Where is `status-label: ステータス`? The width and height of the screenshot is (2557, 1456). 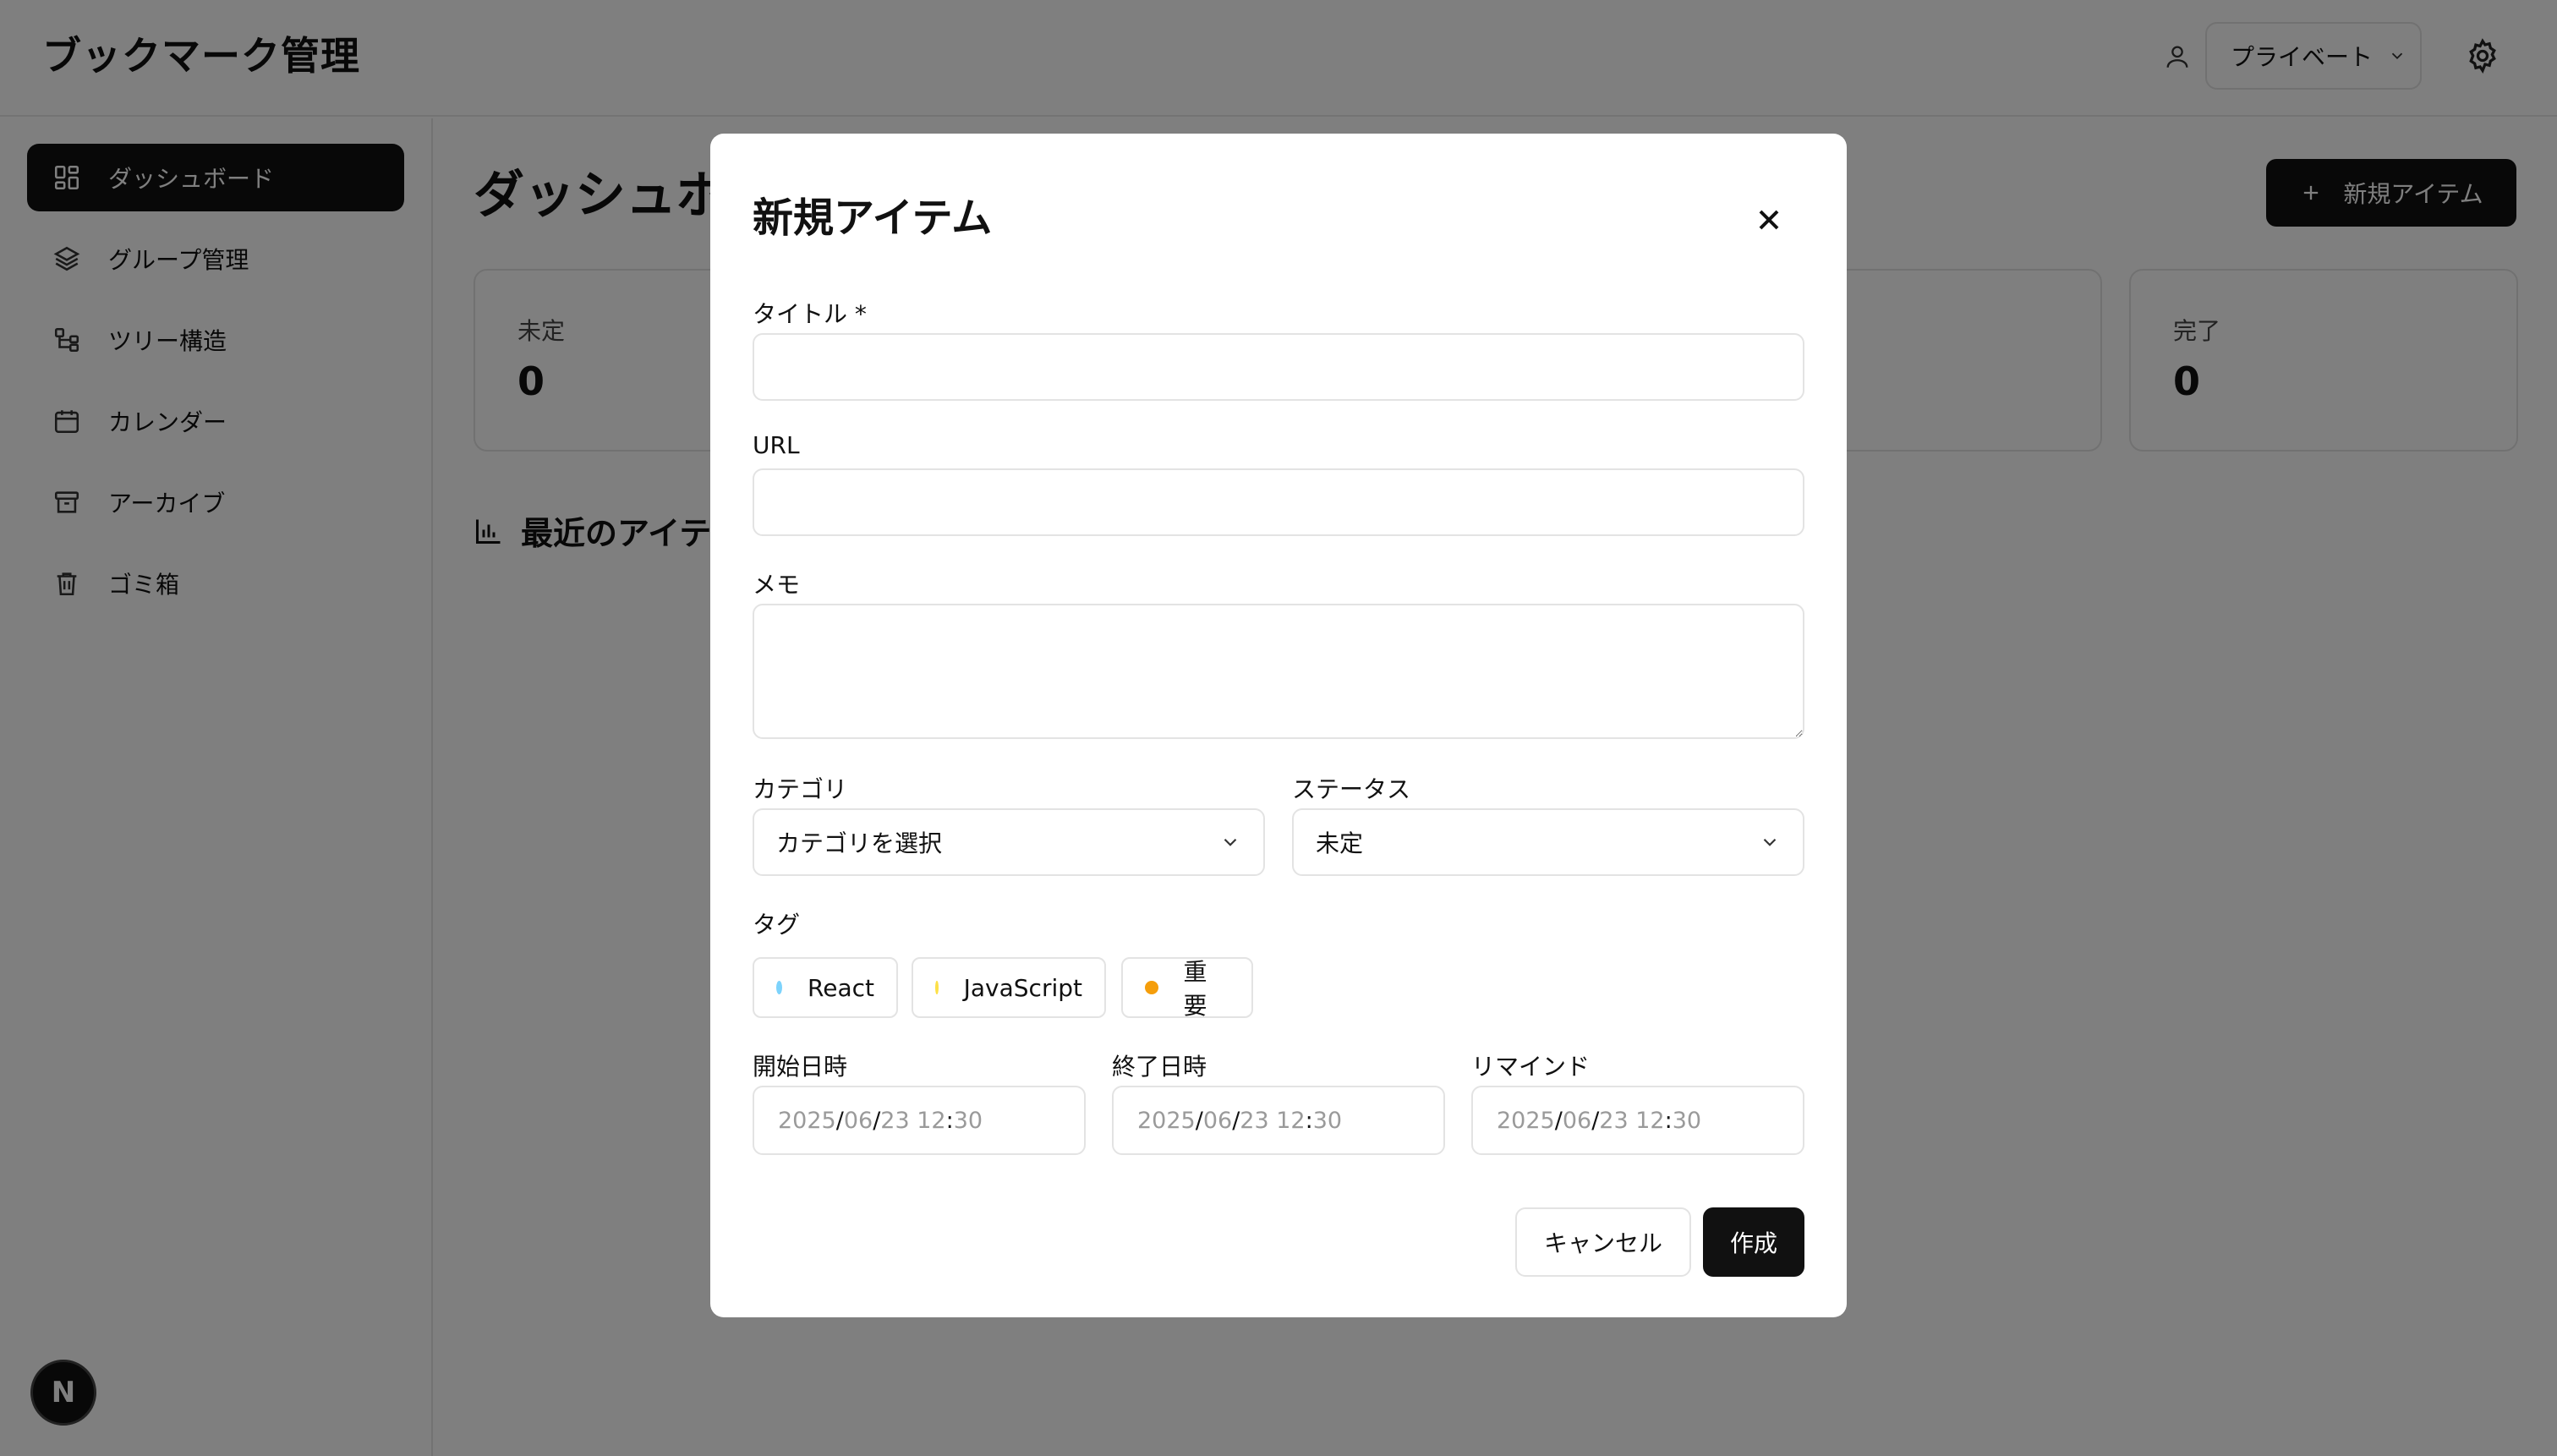
status-label: ステータス is located at coordinates (1351, 789).